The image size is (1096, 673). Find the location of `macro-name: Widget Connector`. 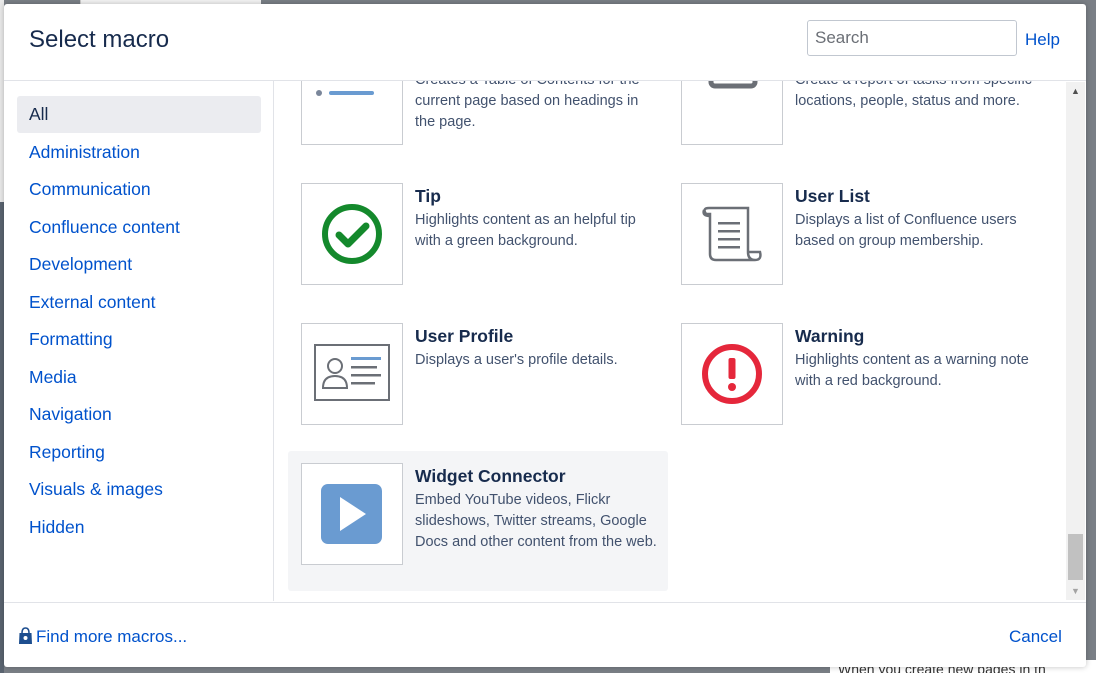

macro-name: Widget Connector is located at coordinates (490, 476).